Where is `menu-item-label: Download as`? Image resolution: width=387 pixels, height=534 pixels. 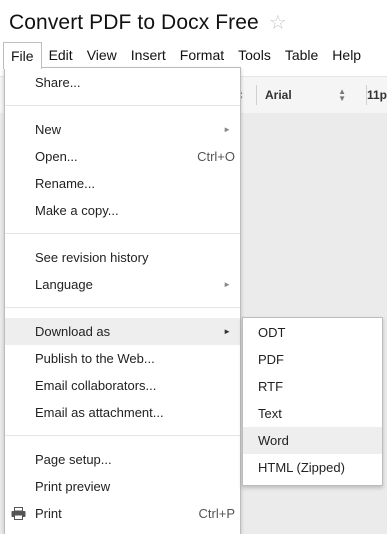
menu-item-label: Download as is located at coordinates (73, 331).